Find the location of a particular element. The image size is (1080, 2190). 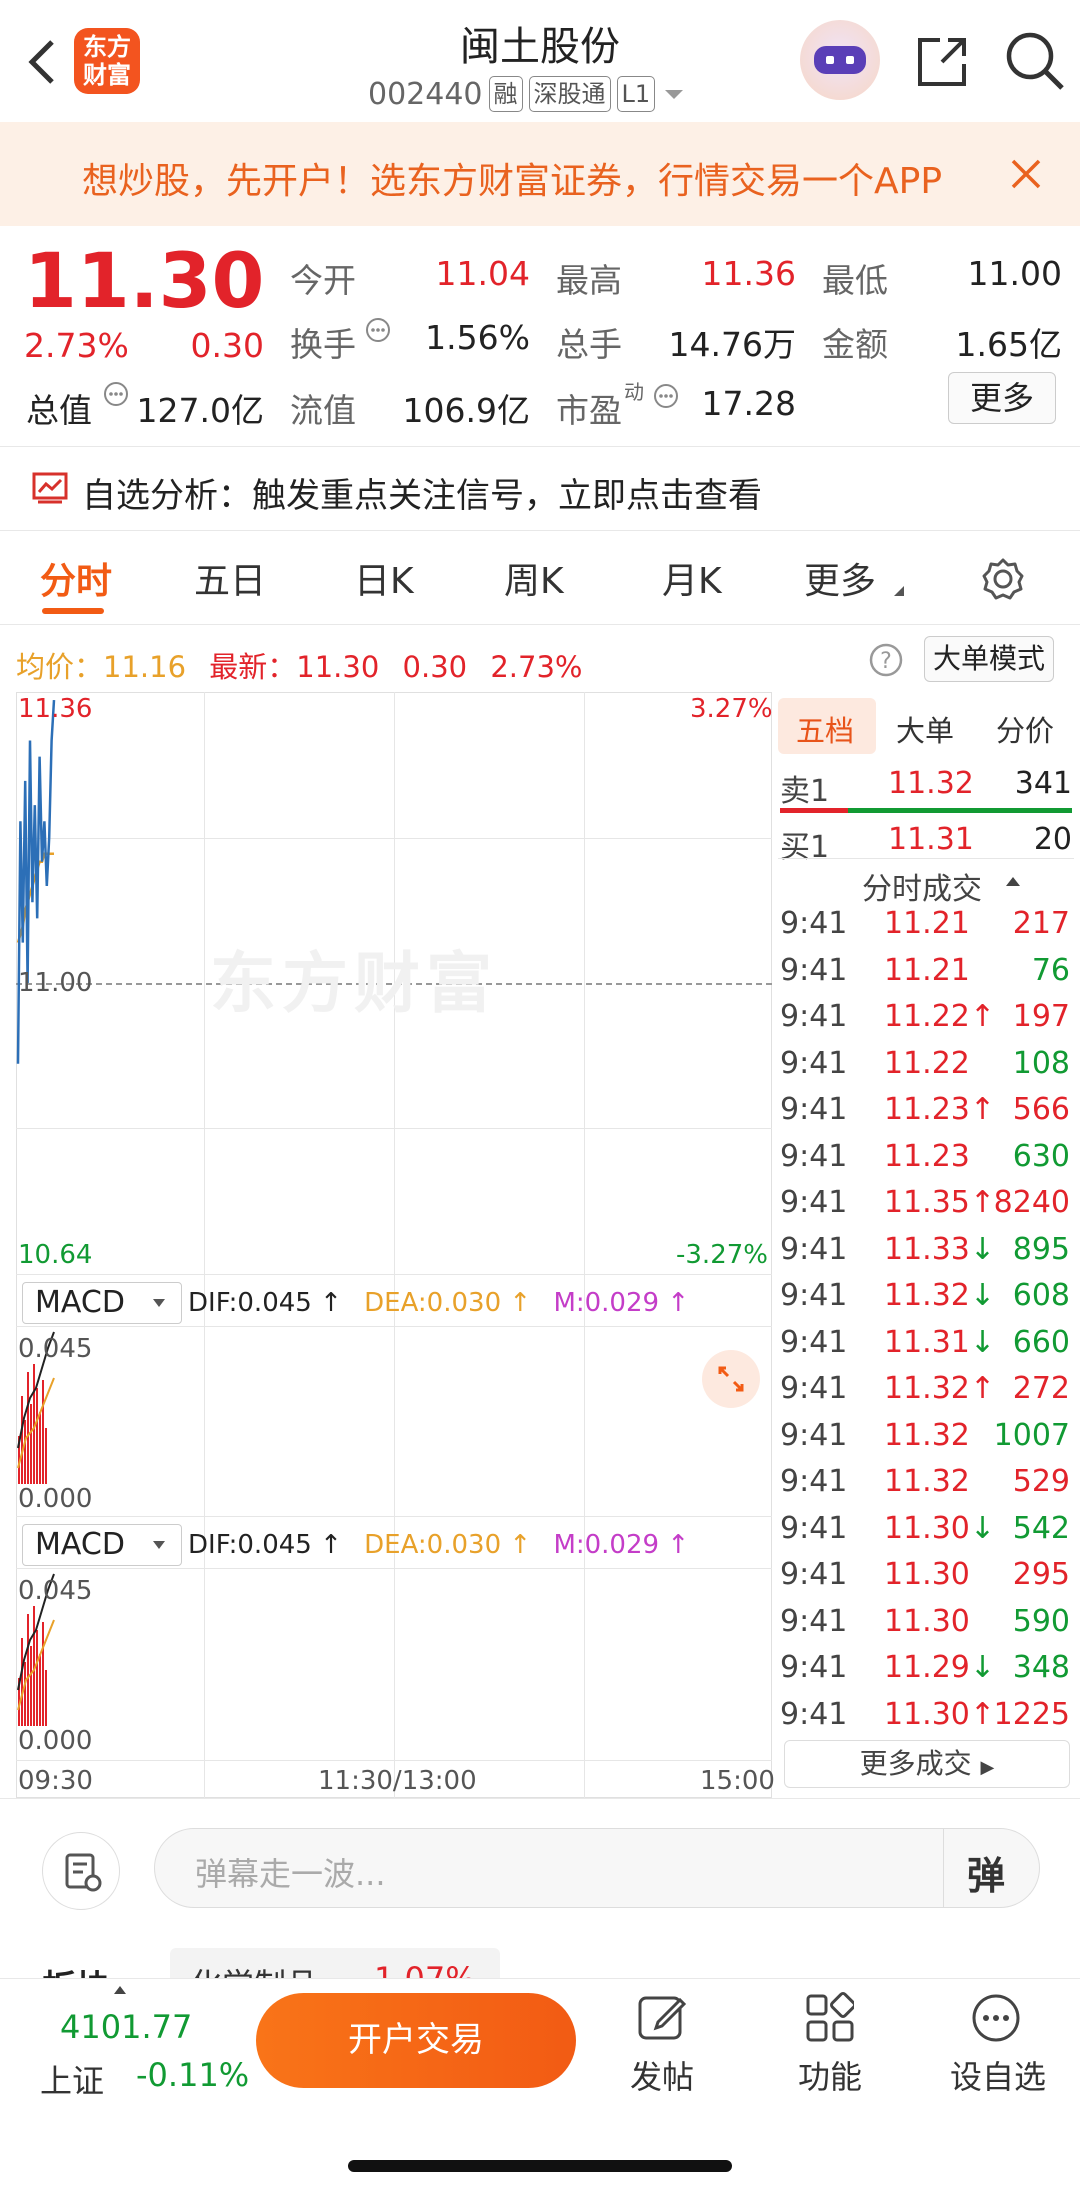

open-value: 11.04 is located at coordinates (482, 273).